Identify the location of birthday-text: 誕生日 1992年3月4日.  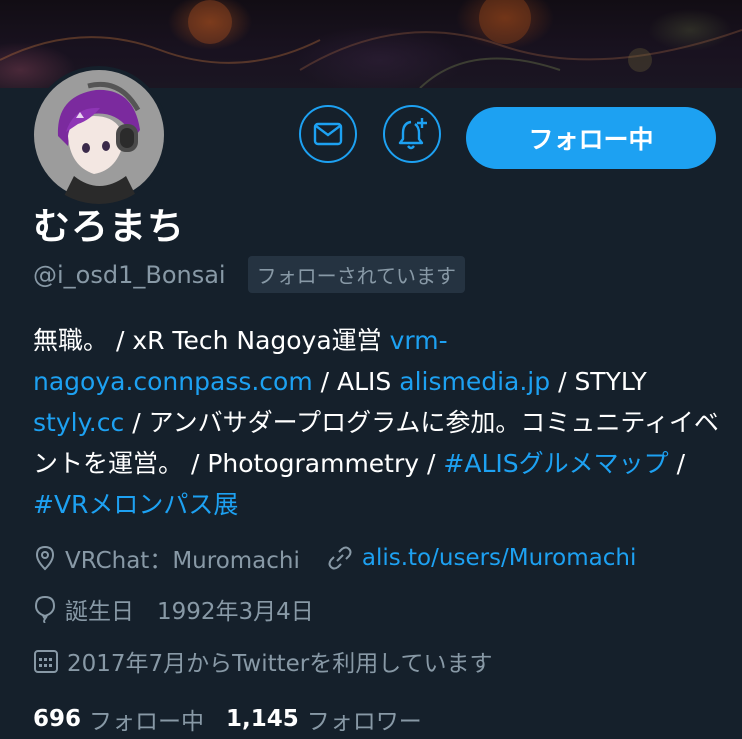
(189, 612).